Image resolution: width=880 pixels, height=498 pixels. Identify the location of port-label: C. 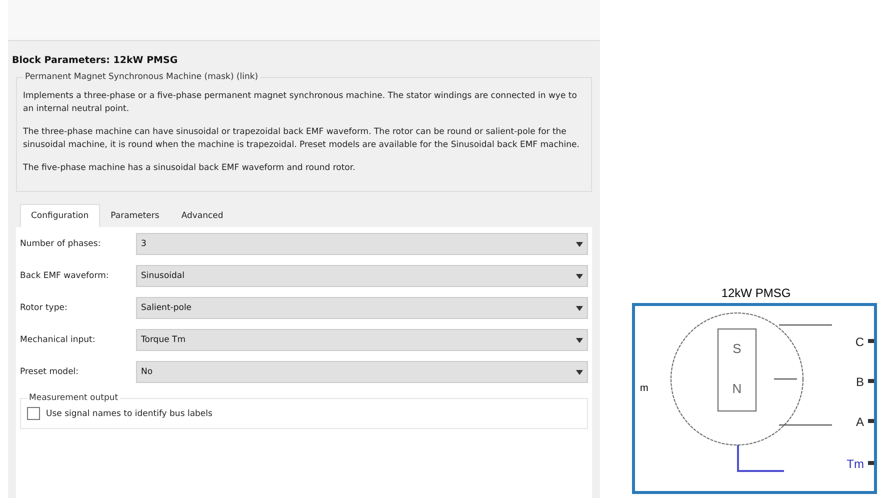
(859, 342).